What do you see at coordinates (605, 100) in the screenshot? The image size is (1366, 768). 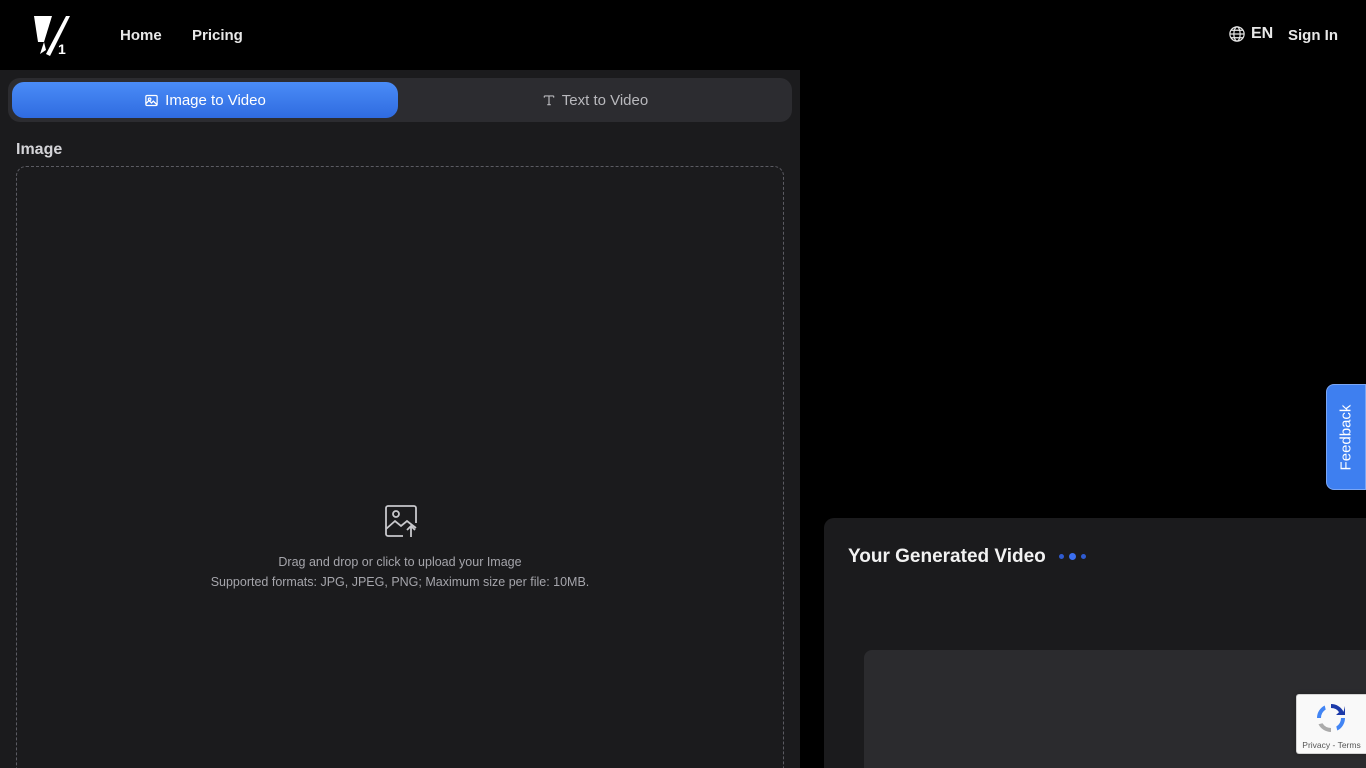 I see `tab-label: Text to Video` at bounding box center [605, 100].